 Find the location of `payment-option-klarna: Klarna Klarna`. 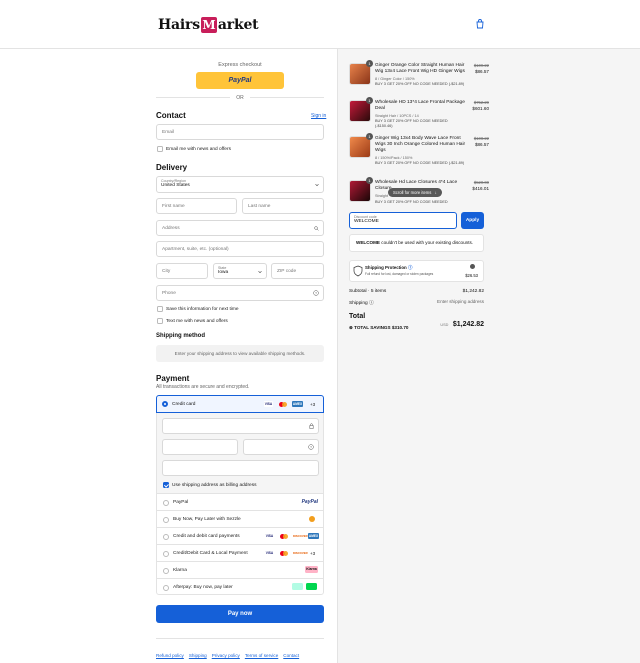

payment-option-klarna: Klarna Klarna is located at coordinates (240, 569).